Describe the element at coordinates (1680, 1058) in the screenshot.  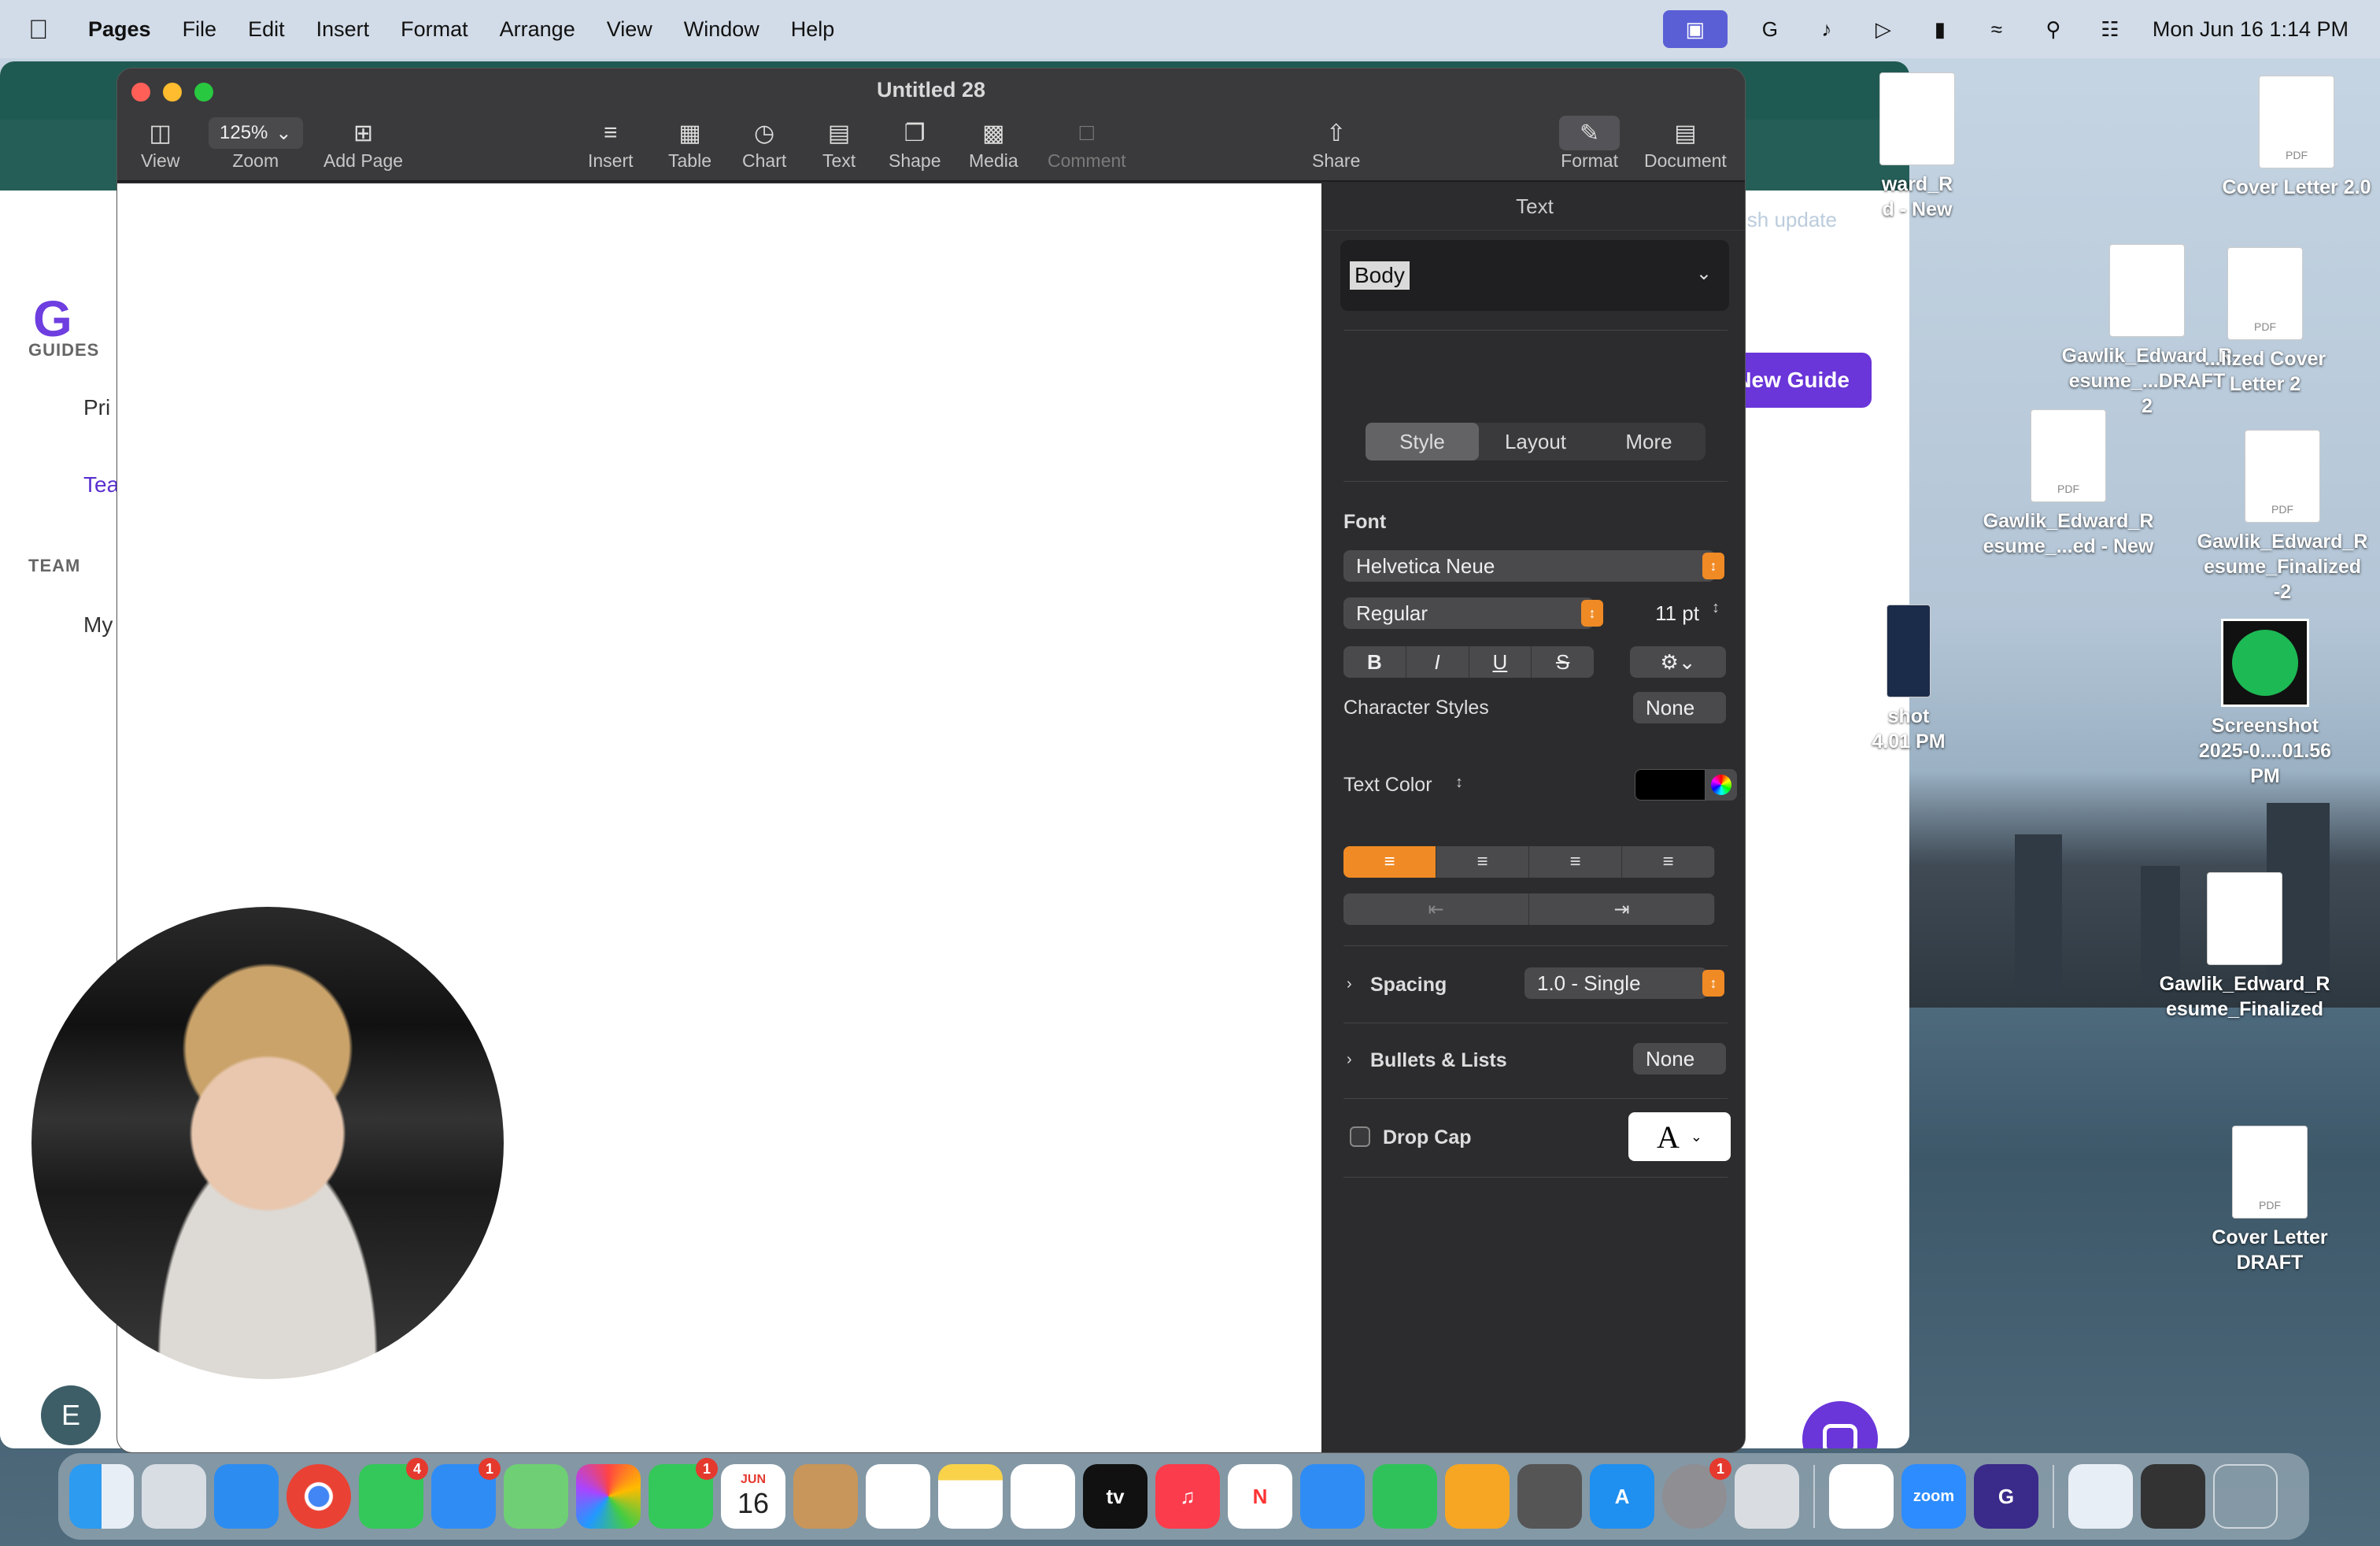
I see `bullets-select: None` at that location.